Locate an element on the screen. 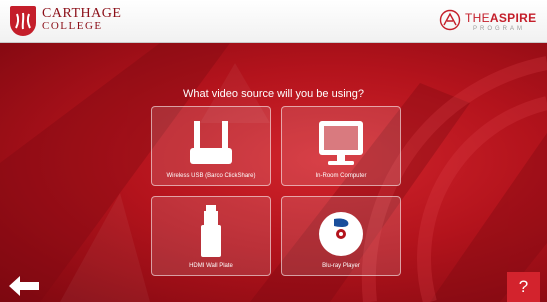 Image resolution: width=547 pixels, height=302 pixels. source-label: Wireless USB (Barco ClickShare) is located at coordinates (211, 176).